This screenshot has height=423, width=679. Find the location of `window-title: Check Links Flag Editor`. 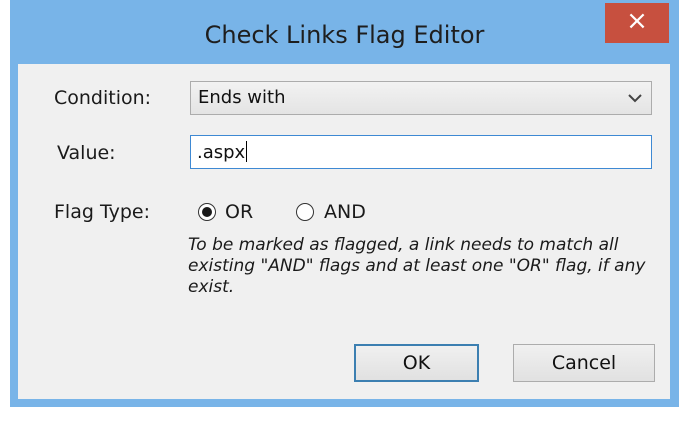

window-title: Check Links Flag Editor is located at coordinates (344, 35).